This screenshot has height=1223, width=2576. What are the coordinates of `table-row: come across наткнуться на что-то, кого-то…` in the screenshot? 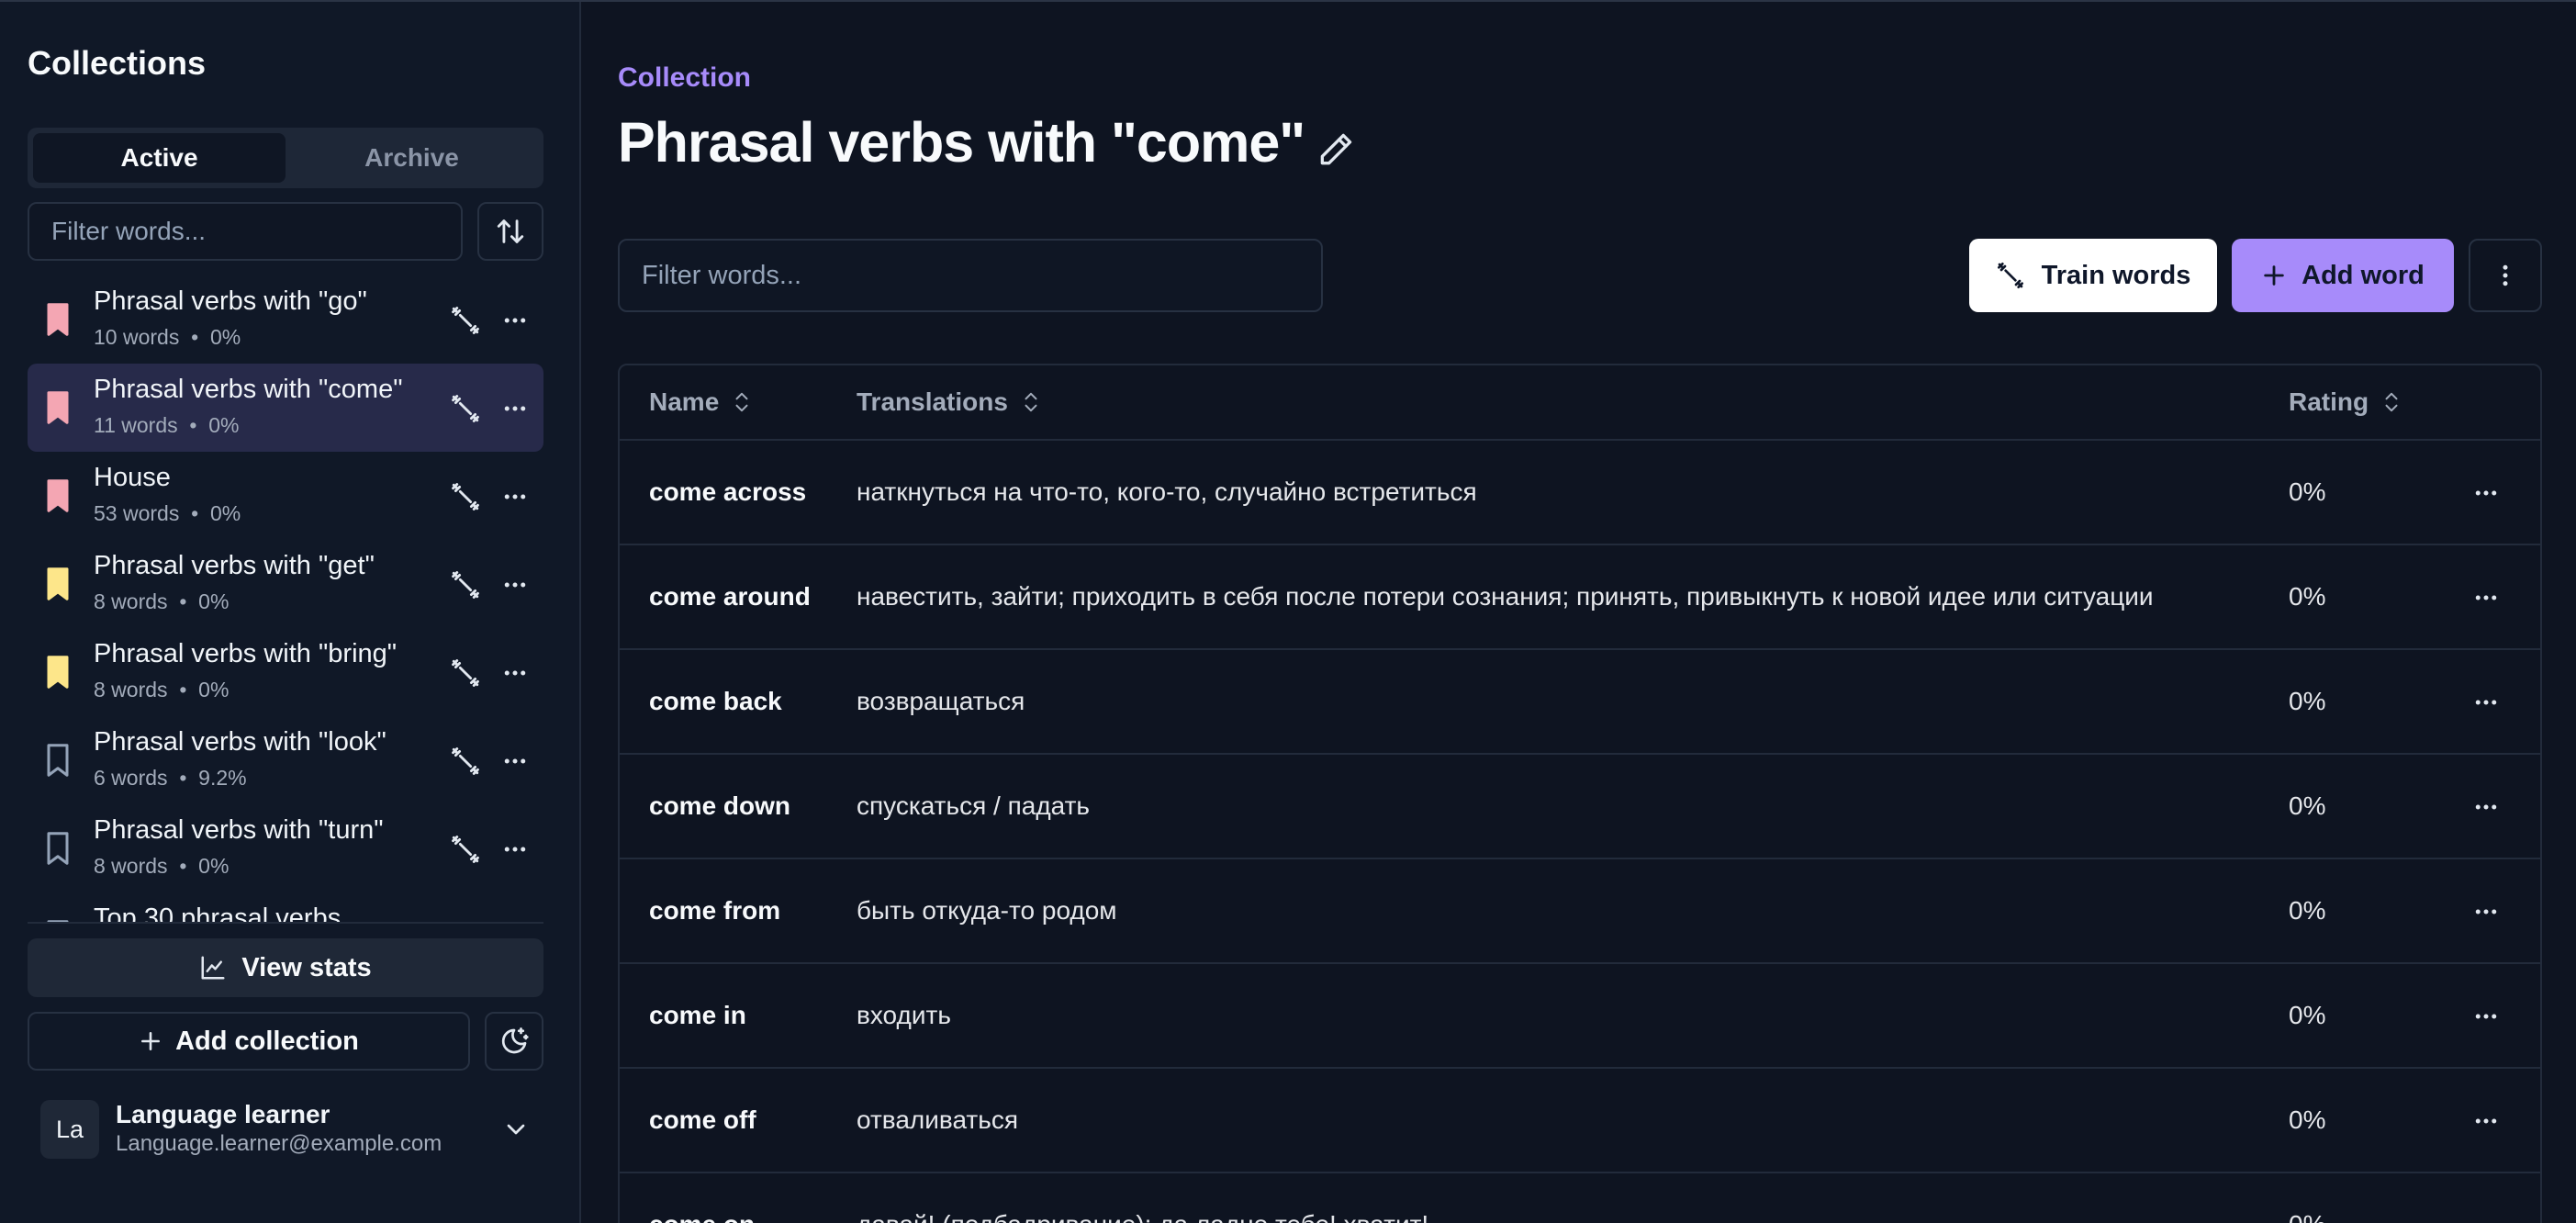 It's located at (1580, 493).